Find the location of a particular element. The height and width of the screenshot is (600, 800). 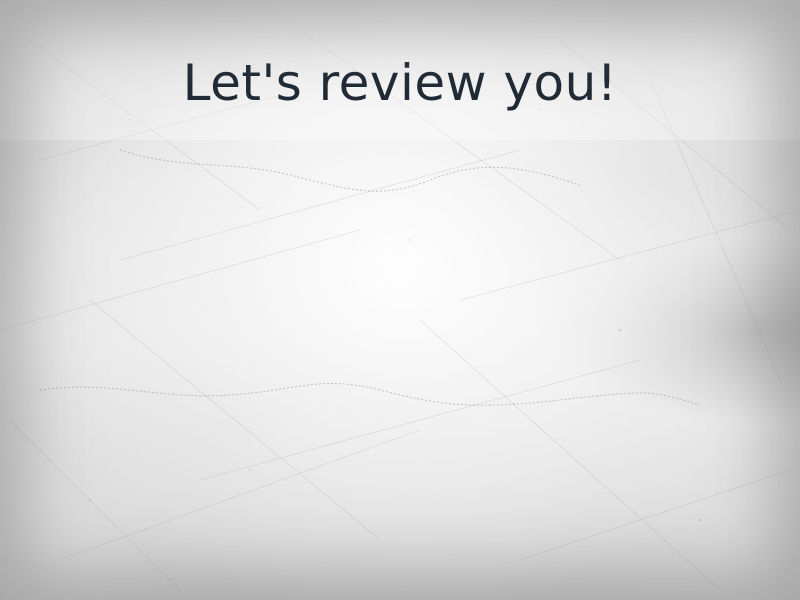

slide-title: Let's review you! is located at coordinates (400, 83).